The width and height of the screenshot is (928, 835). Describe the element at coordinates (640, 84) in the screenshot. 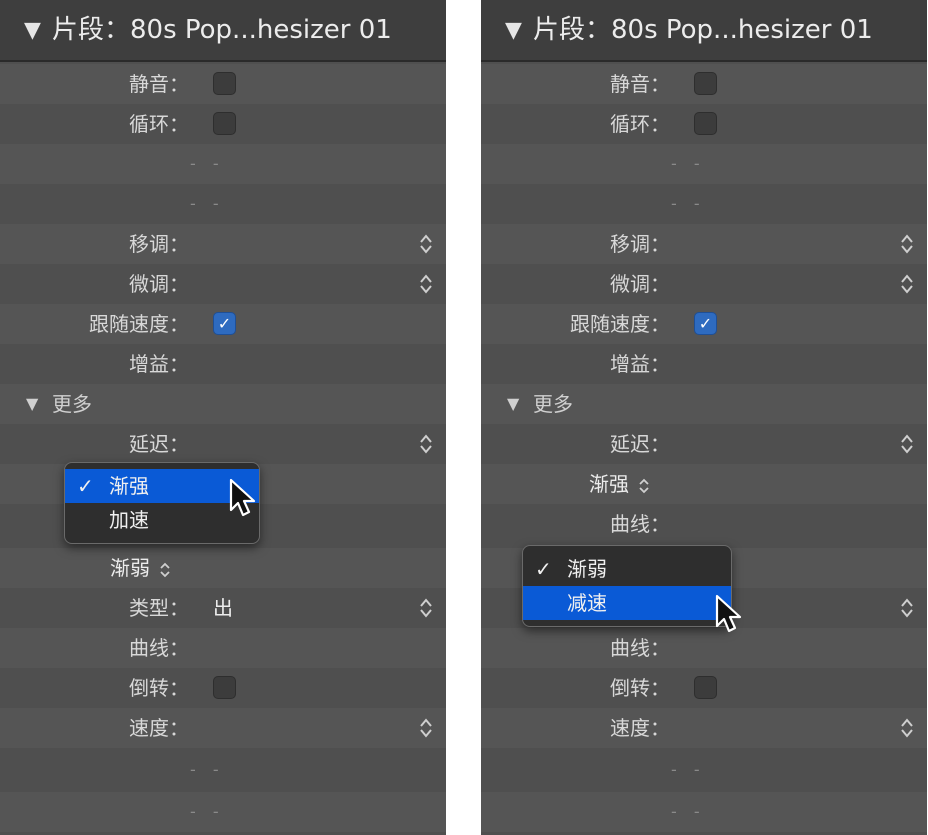

I see `mute-label: 静音：` at that location.